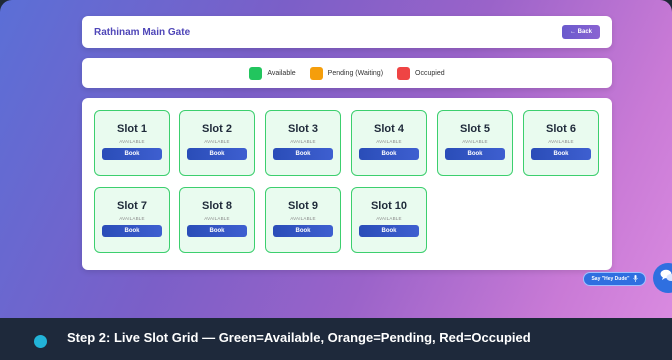  I want to click on slot-card: Slot 7 AVAILABLE Book, so click(132, 220).